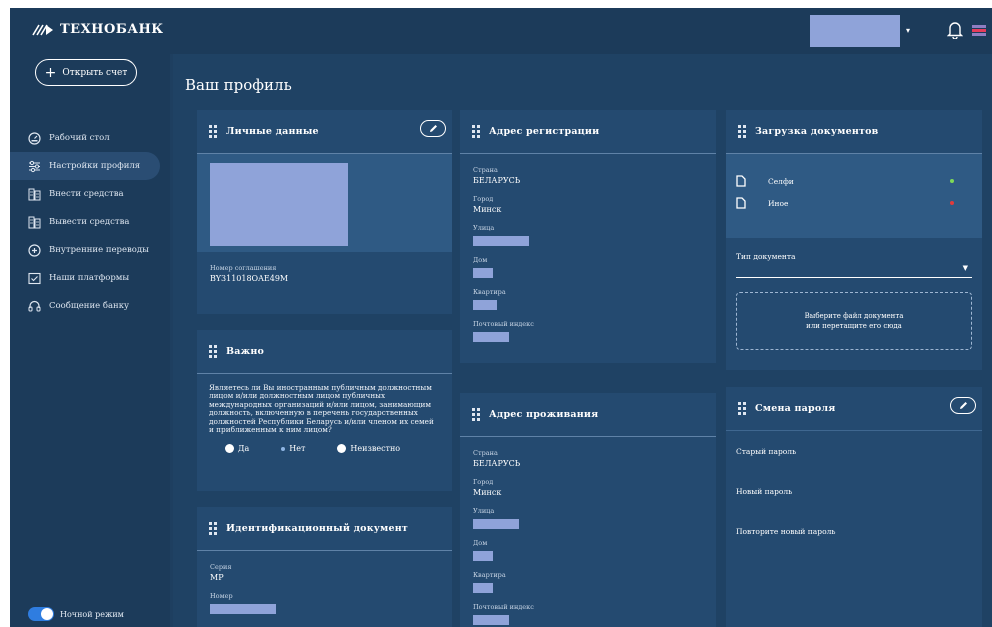  Describe the element at coordinates (855, 31) in the screenshot. I see `user-menu` at that location.